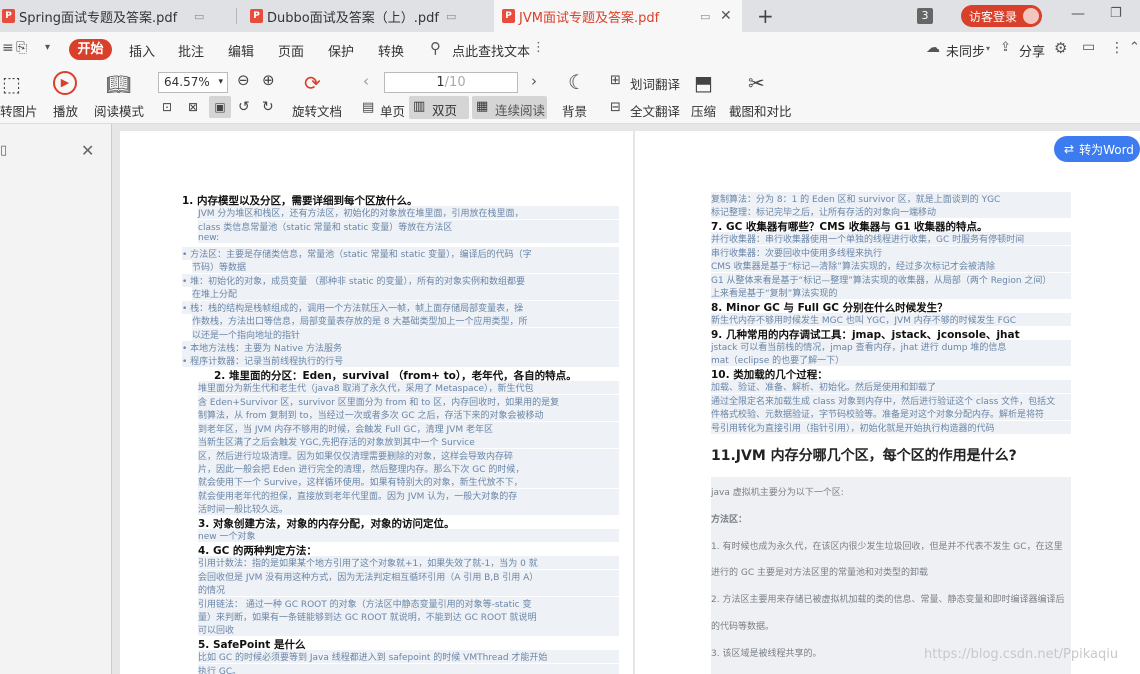 Image resolution: width=1140 pixels, height=674 pixels. Describe the element at coordinates (87, 150) in the screenshot. I see `close-panel-icon: ✕` at that location.